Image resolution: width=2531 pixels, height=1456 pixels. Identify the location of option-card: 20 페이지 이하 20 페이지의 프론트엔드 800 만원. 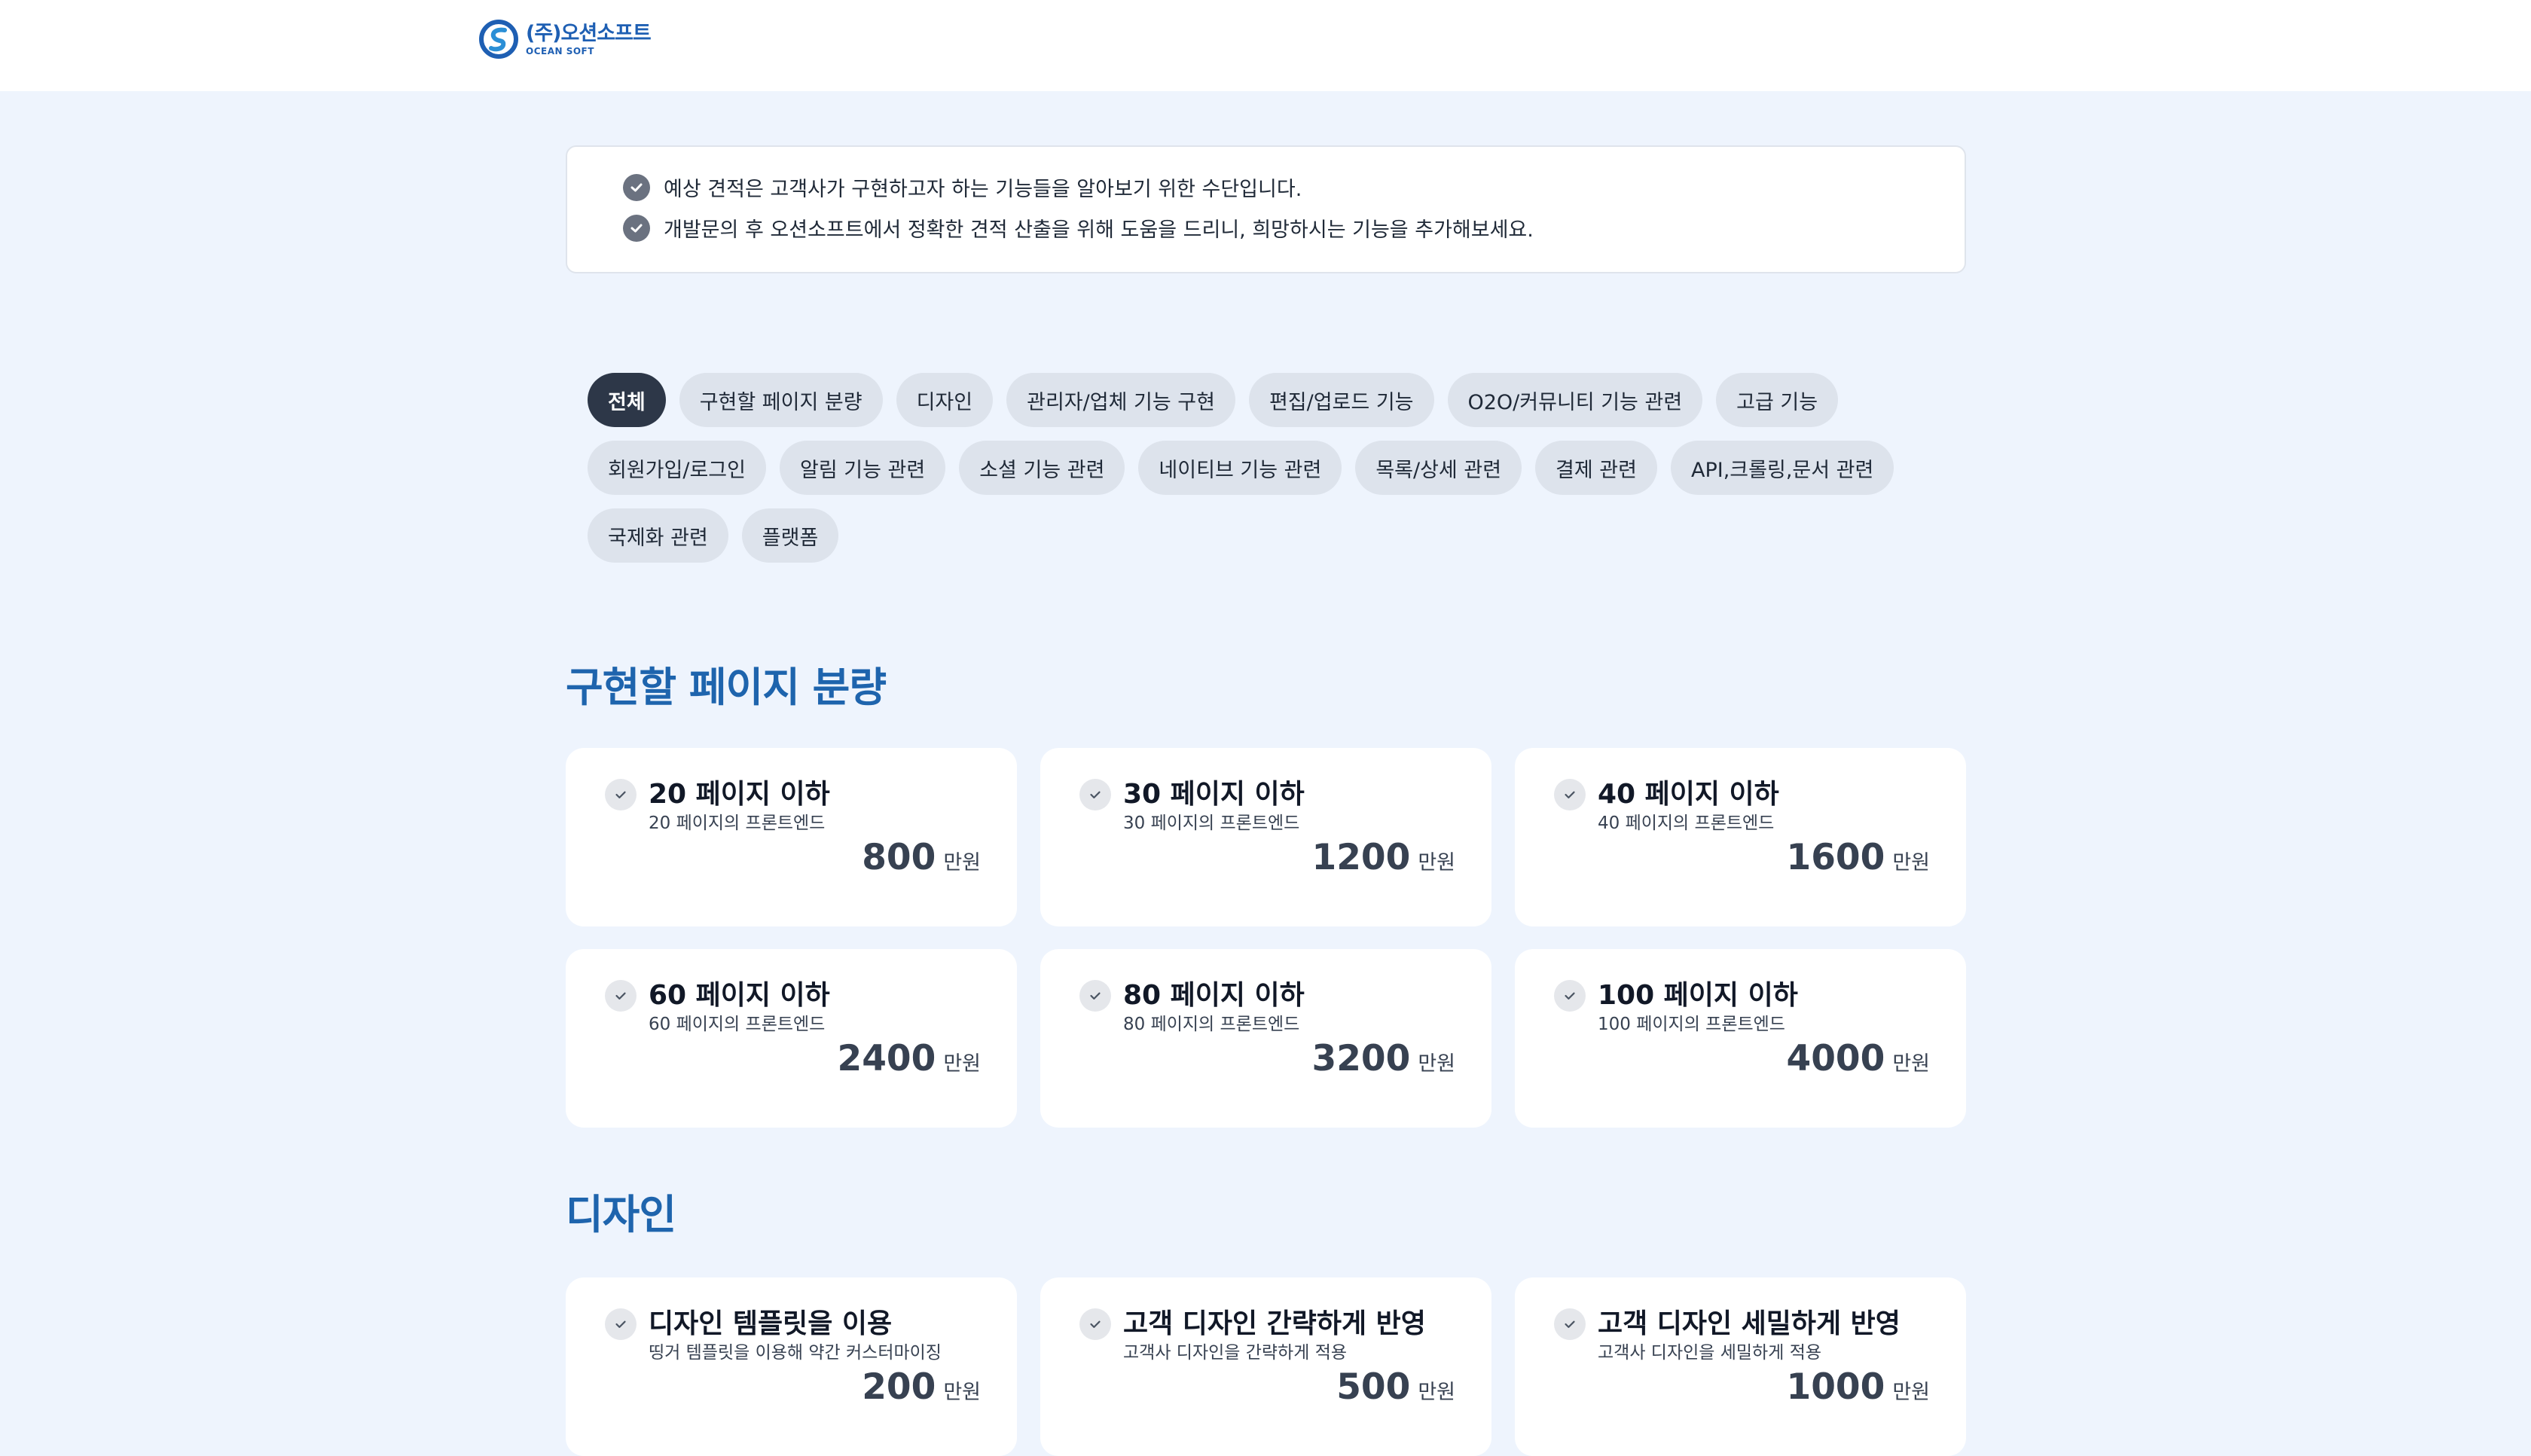
(791, 837).